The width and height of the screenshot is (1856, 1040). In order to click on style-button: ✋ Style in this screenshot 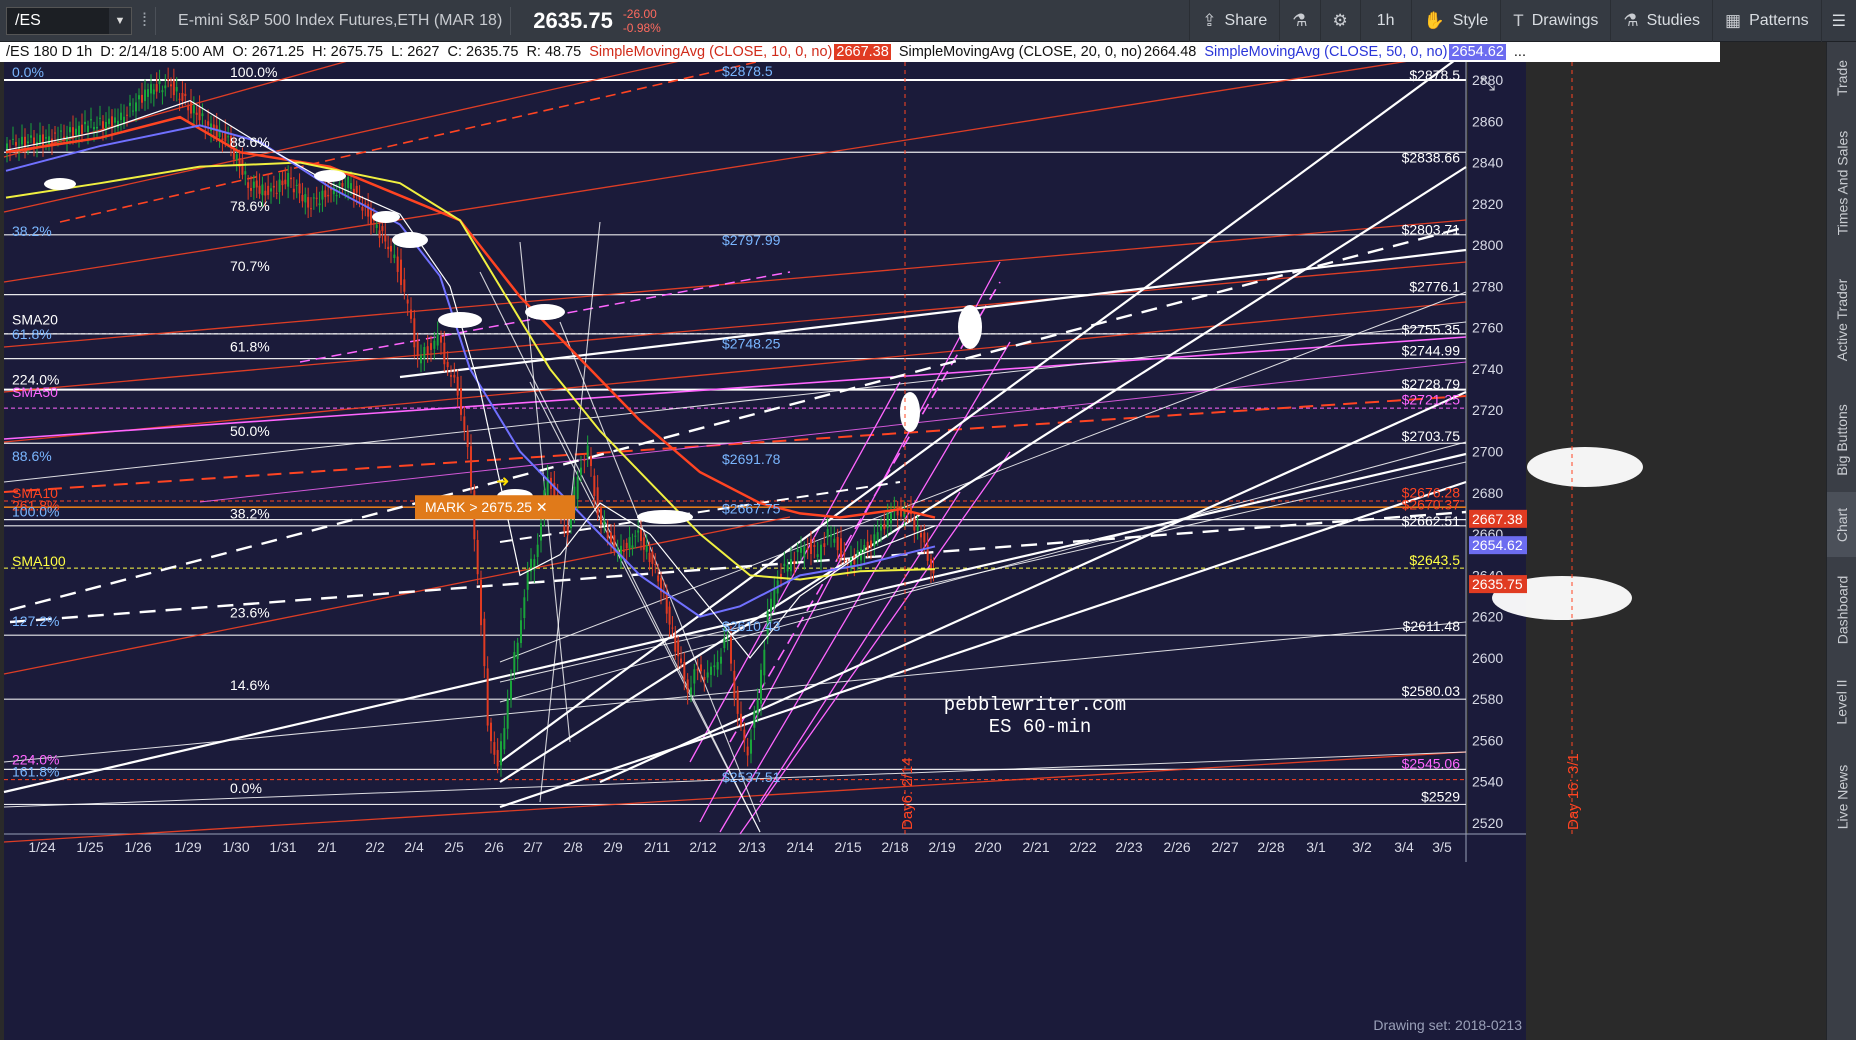, I will do `click(1455, 21)`.